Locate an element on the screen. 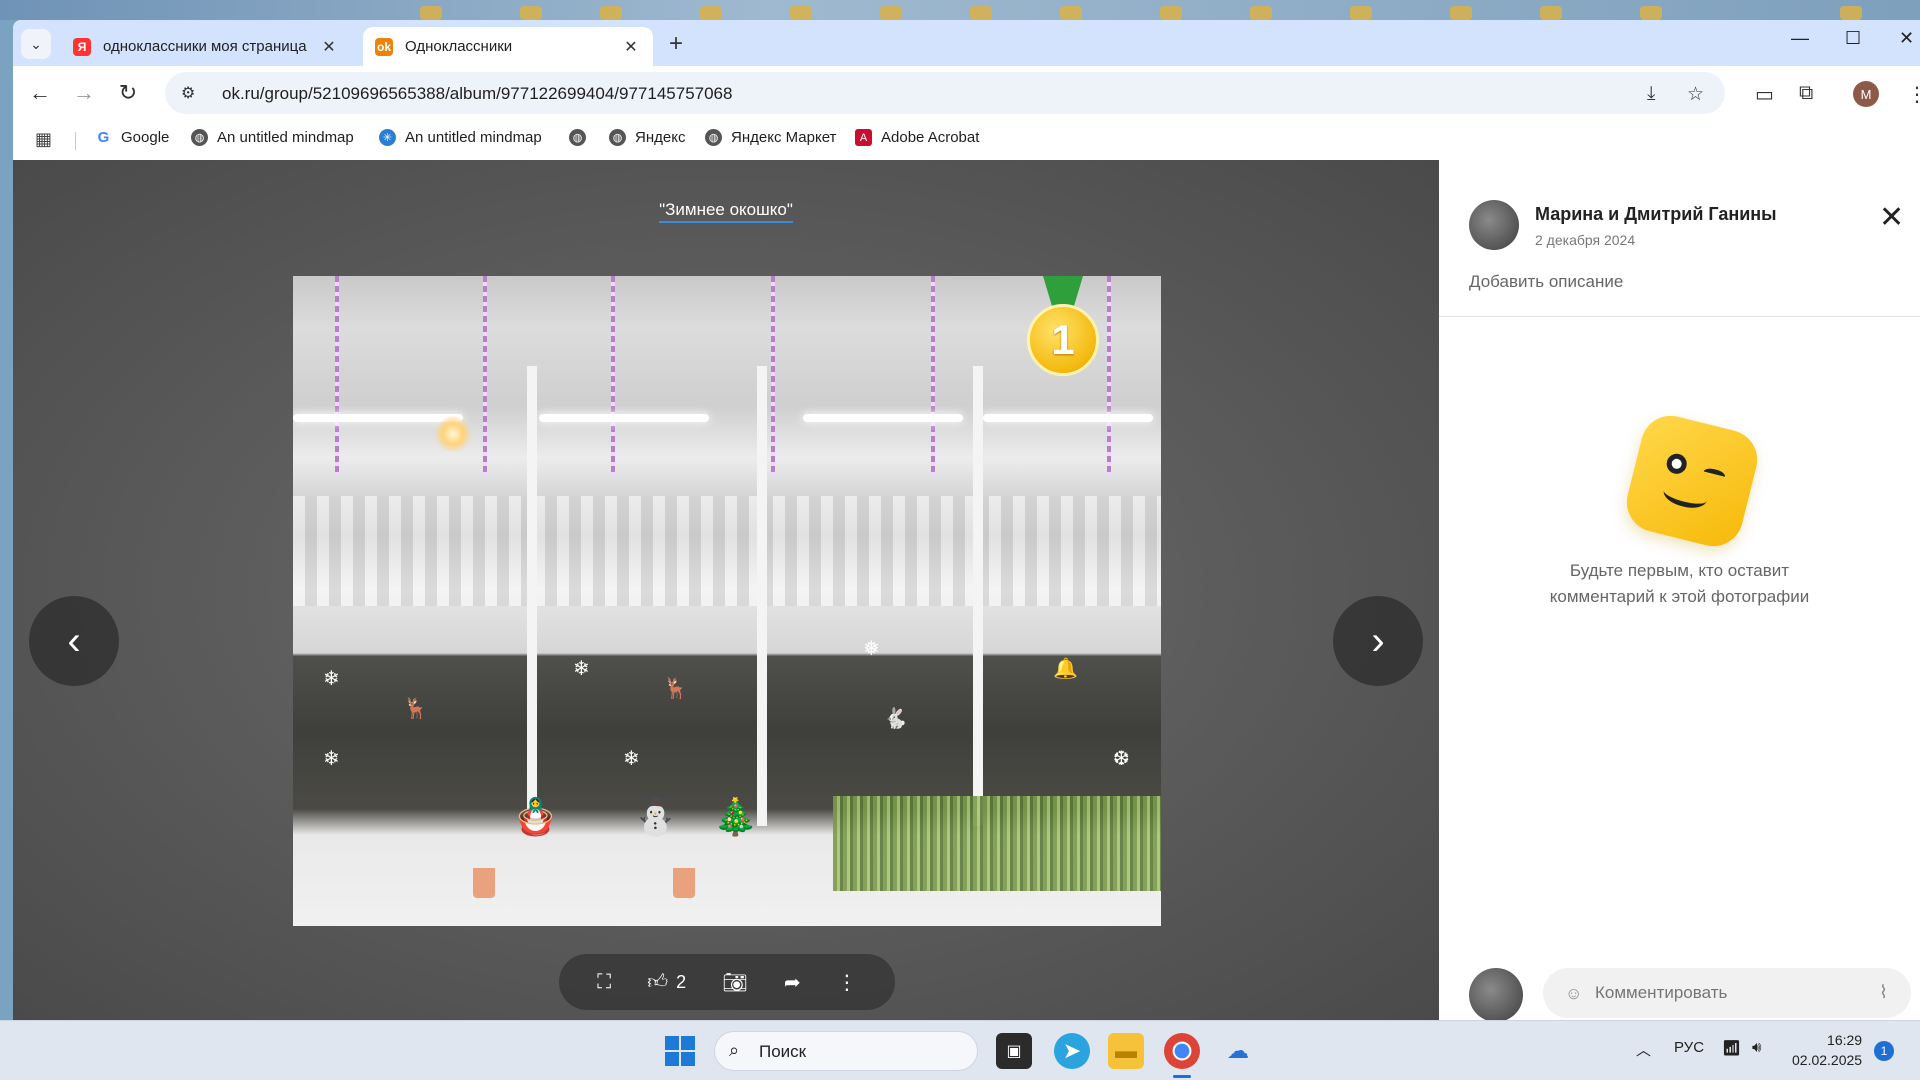 This screenshot has height=1080, width=1920. apps-grid-icon: ▦ is located at coordinates (43, 139).